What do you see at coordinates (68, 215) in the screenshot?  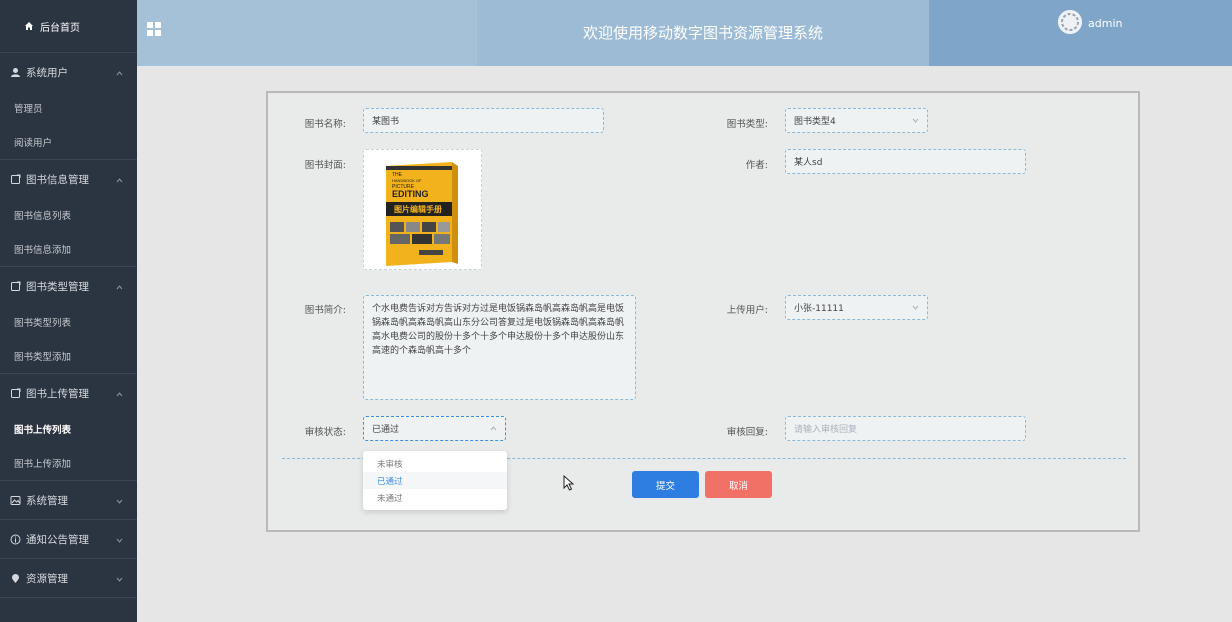 I see `sidebar-item-book-info-list: 图书信息列表` at bounding box center [68, 215].